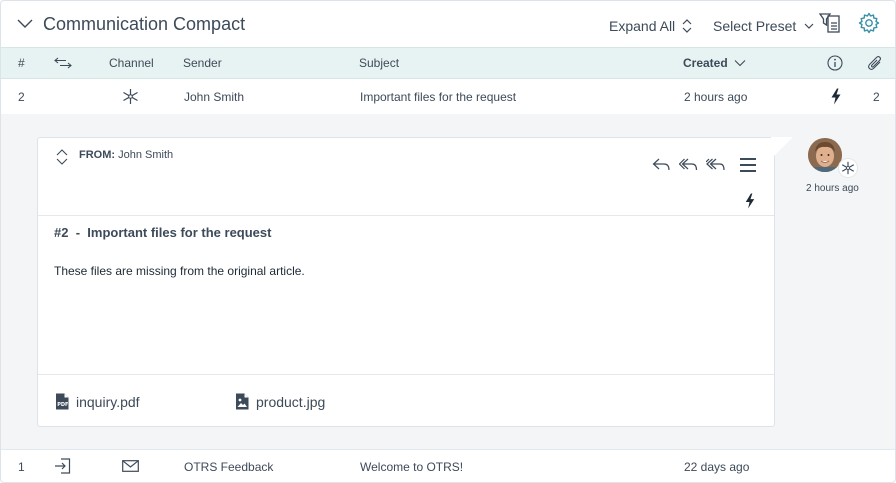 The image size is (896, 483). What do you see at coordinates (876, 97) in the screenshot?
I see `row-attachment-count: 2` at bounding box center [876, 97].